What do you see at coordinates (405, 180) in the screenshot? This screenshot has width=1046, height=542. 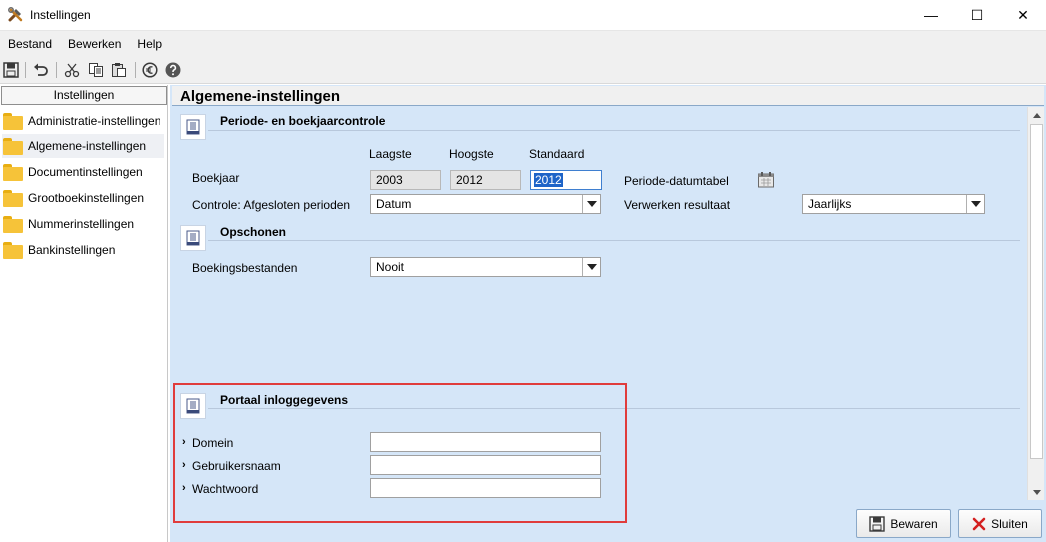 I see `boekjaar-laagste-field: 2003` at bounding box center [405, 180].